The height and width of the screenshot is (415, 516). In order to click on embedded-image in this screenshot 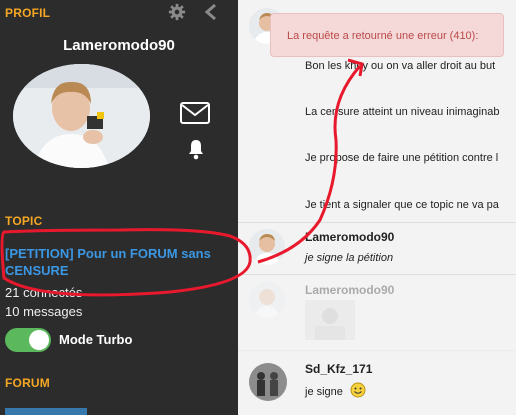, I will do `click(330, 320)`.